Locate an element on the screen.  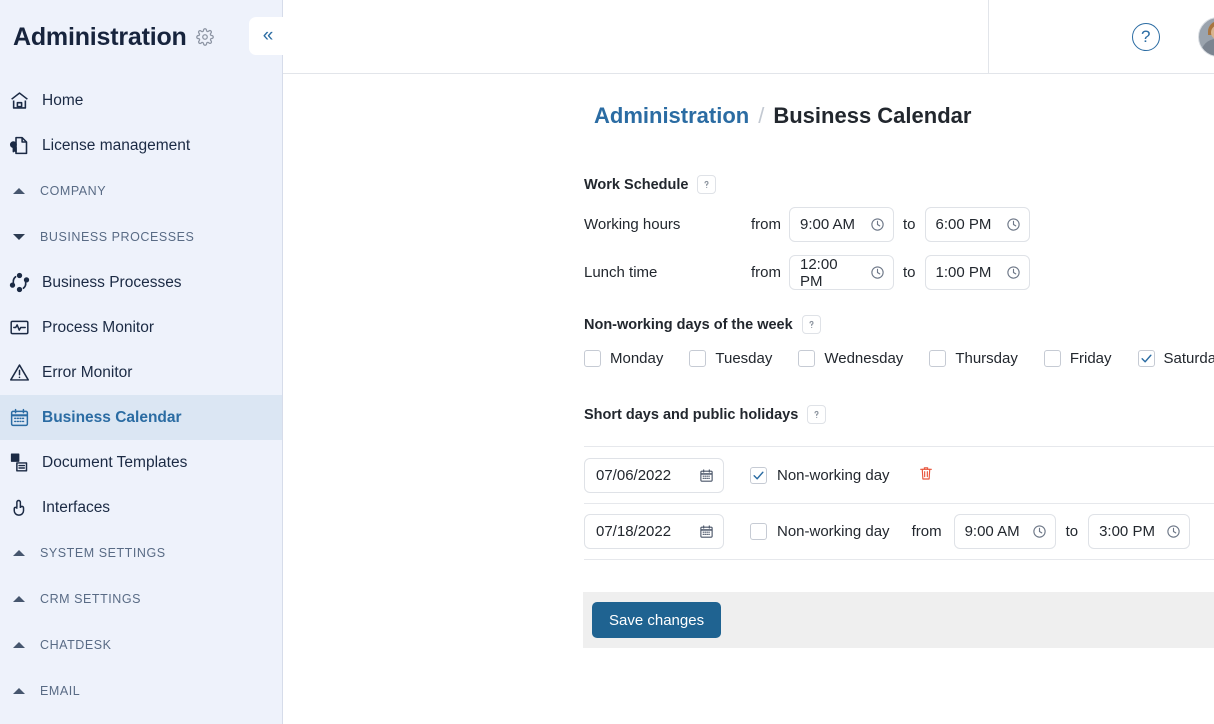
work-schedule-hint-button is located at coordinates (707, 184).